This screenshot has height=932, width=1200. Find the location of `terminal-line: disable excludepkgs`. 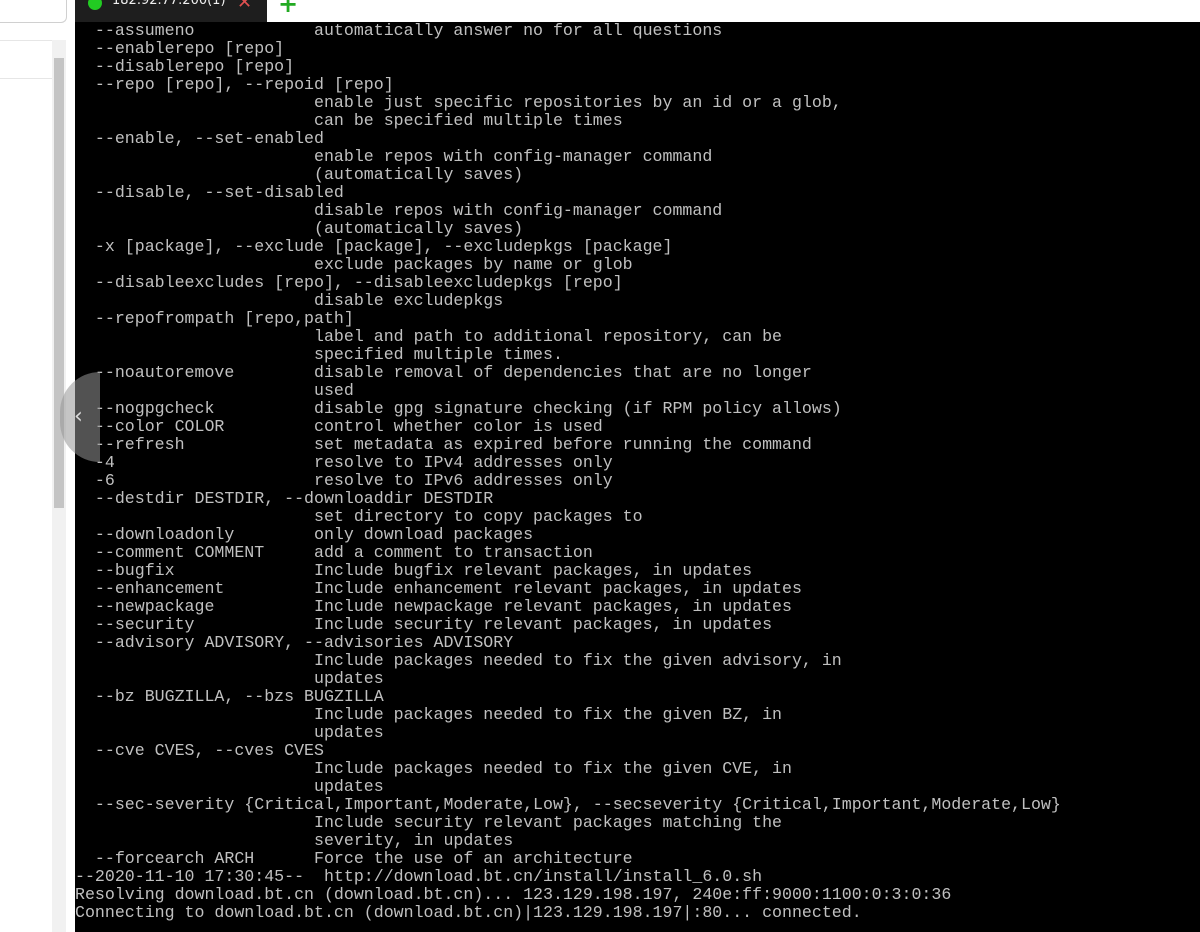

terminal-line: disable excludepkgs is located at coordinates (289, 300).